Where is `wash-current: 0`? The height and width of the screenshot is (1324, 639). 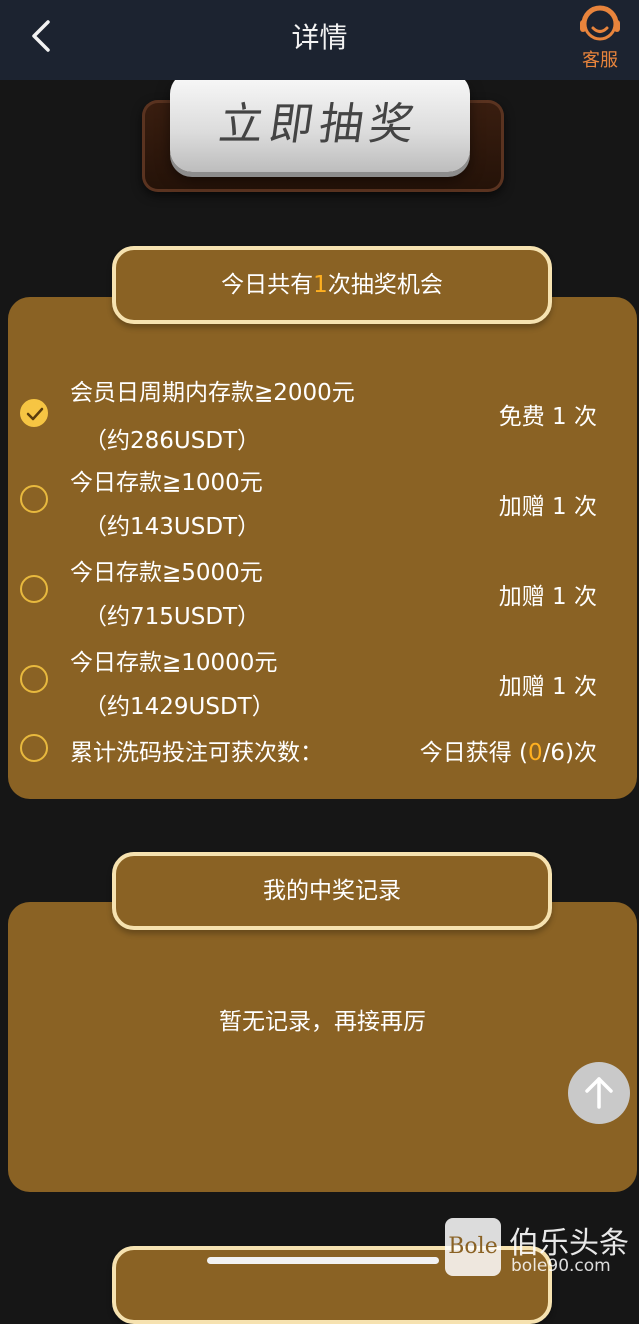 wash-current: 0 is located at coordinates (535, 753).